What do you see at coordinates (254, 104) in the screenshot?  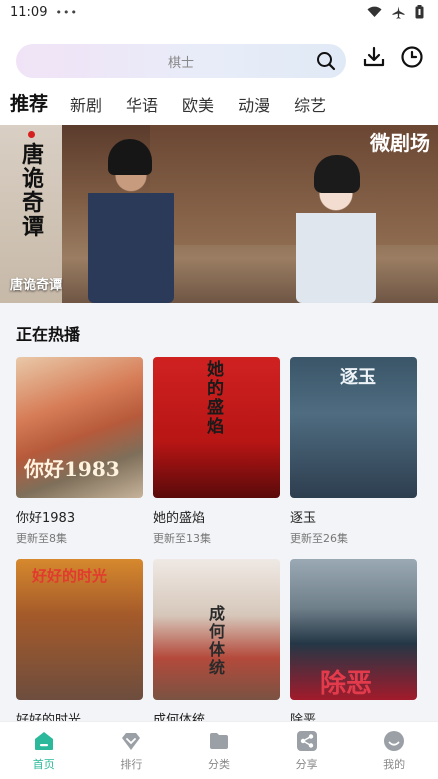 I see `tab-anime: 动漫` at bounding box center [254, 104].